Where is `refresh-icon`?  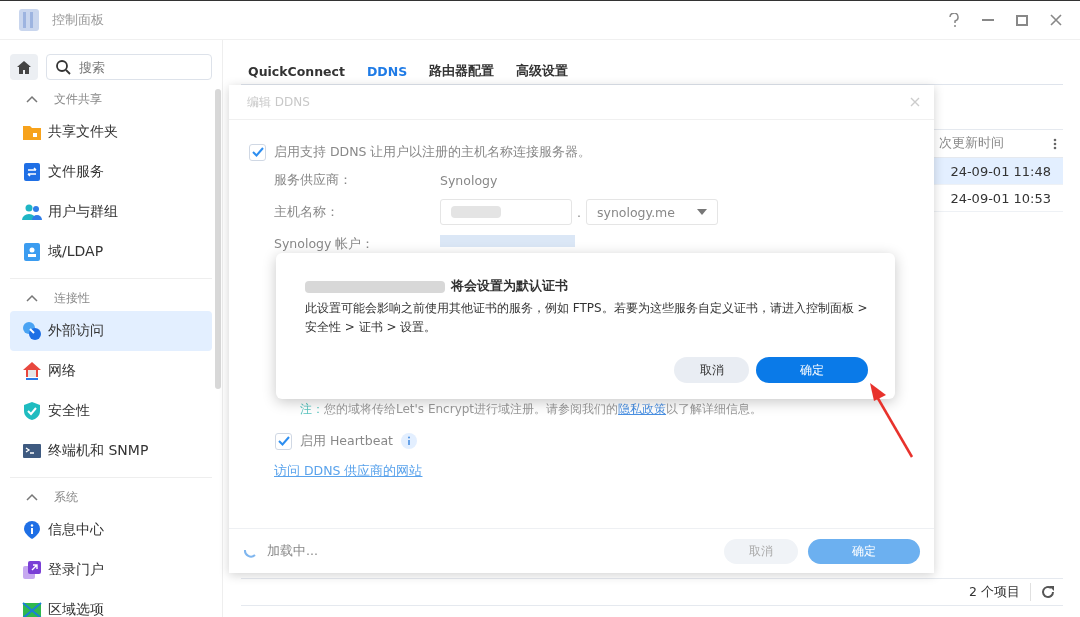
refresh-icon is located at coordinates (1048, 592).